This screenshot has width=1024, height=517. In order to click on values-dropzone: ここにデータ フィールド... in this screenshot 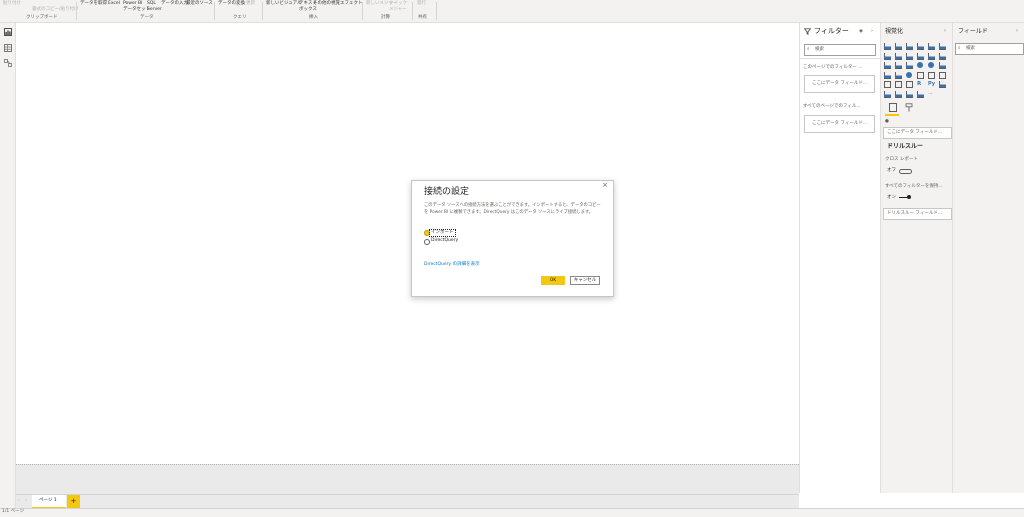, I will do `click(917, 133)`.